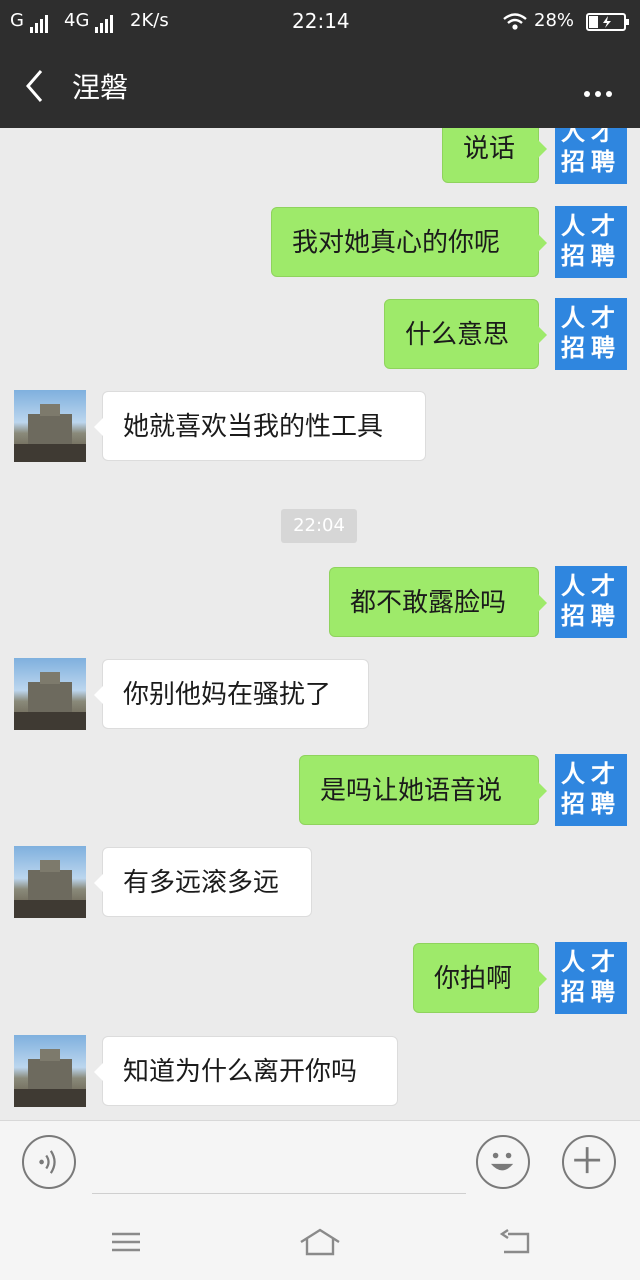 This screenshot has height=1280, width=640. What do you see at coordinates (17, 20) in the screenshot?
I see `carrier-label: G` at bounding box center [17, 20].